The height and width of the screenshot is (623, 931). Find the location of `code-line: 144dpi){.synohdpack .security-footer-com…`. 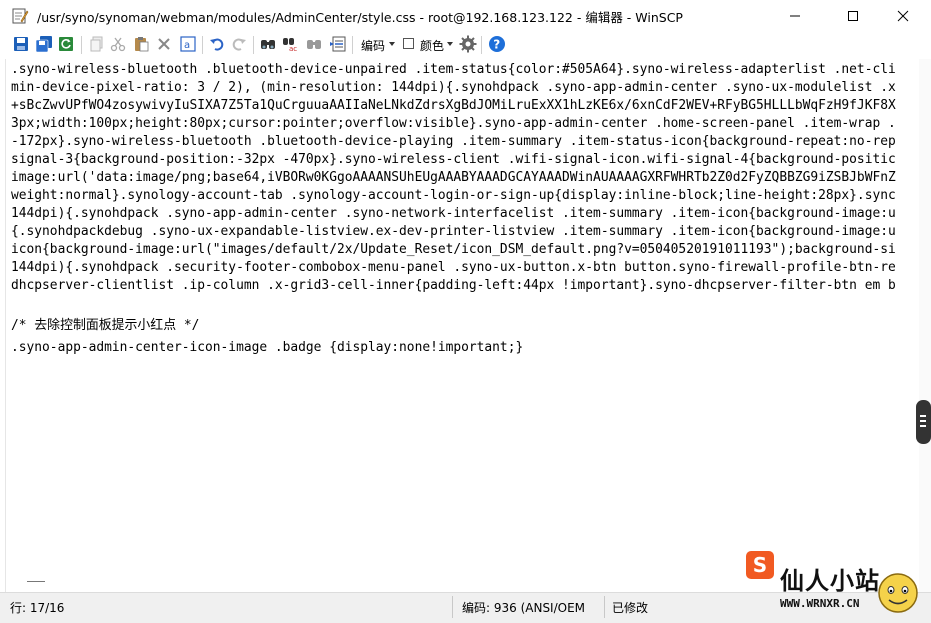

code-line: 144dpi){.synohdpack .security-footer-com… is located at coordinates (453, 267).